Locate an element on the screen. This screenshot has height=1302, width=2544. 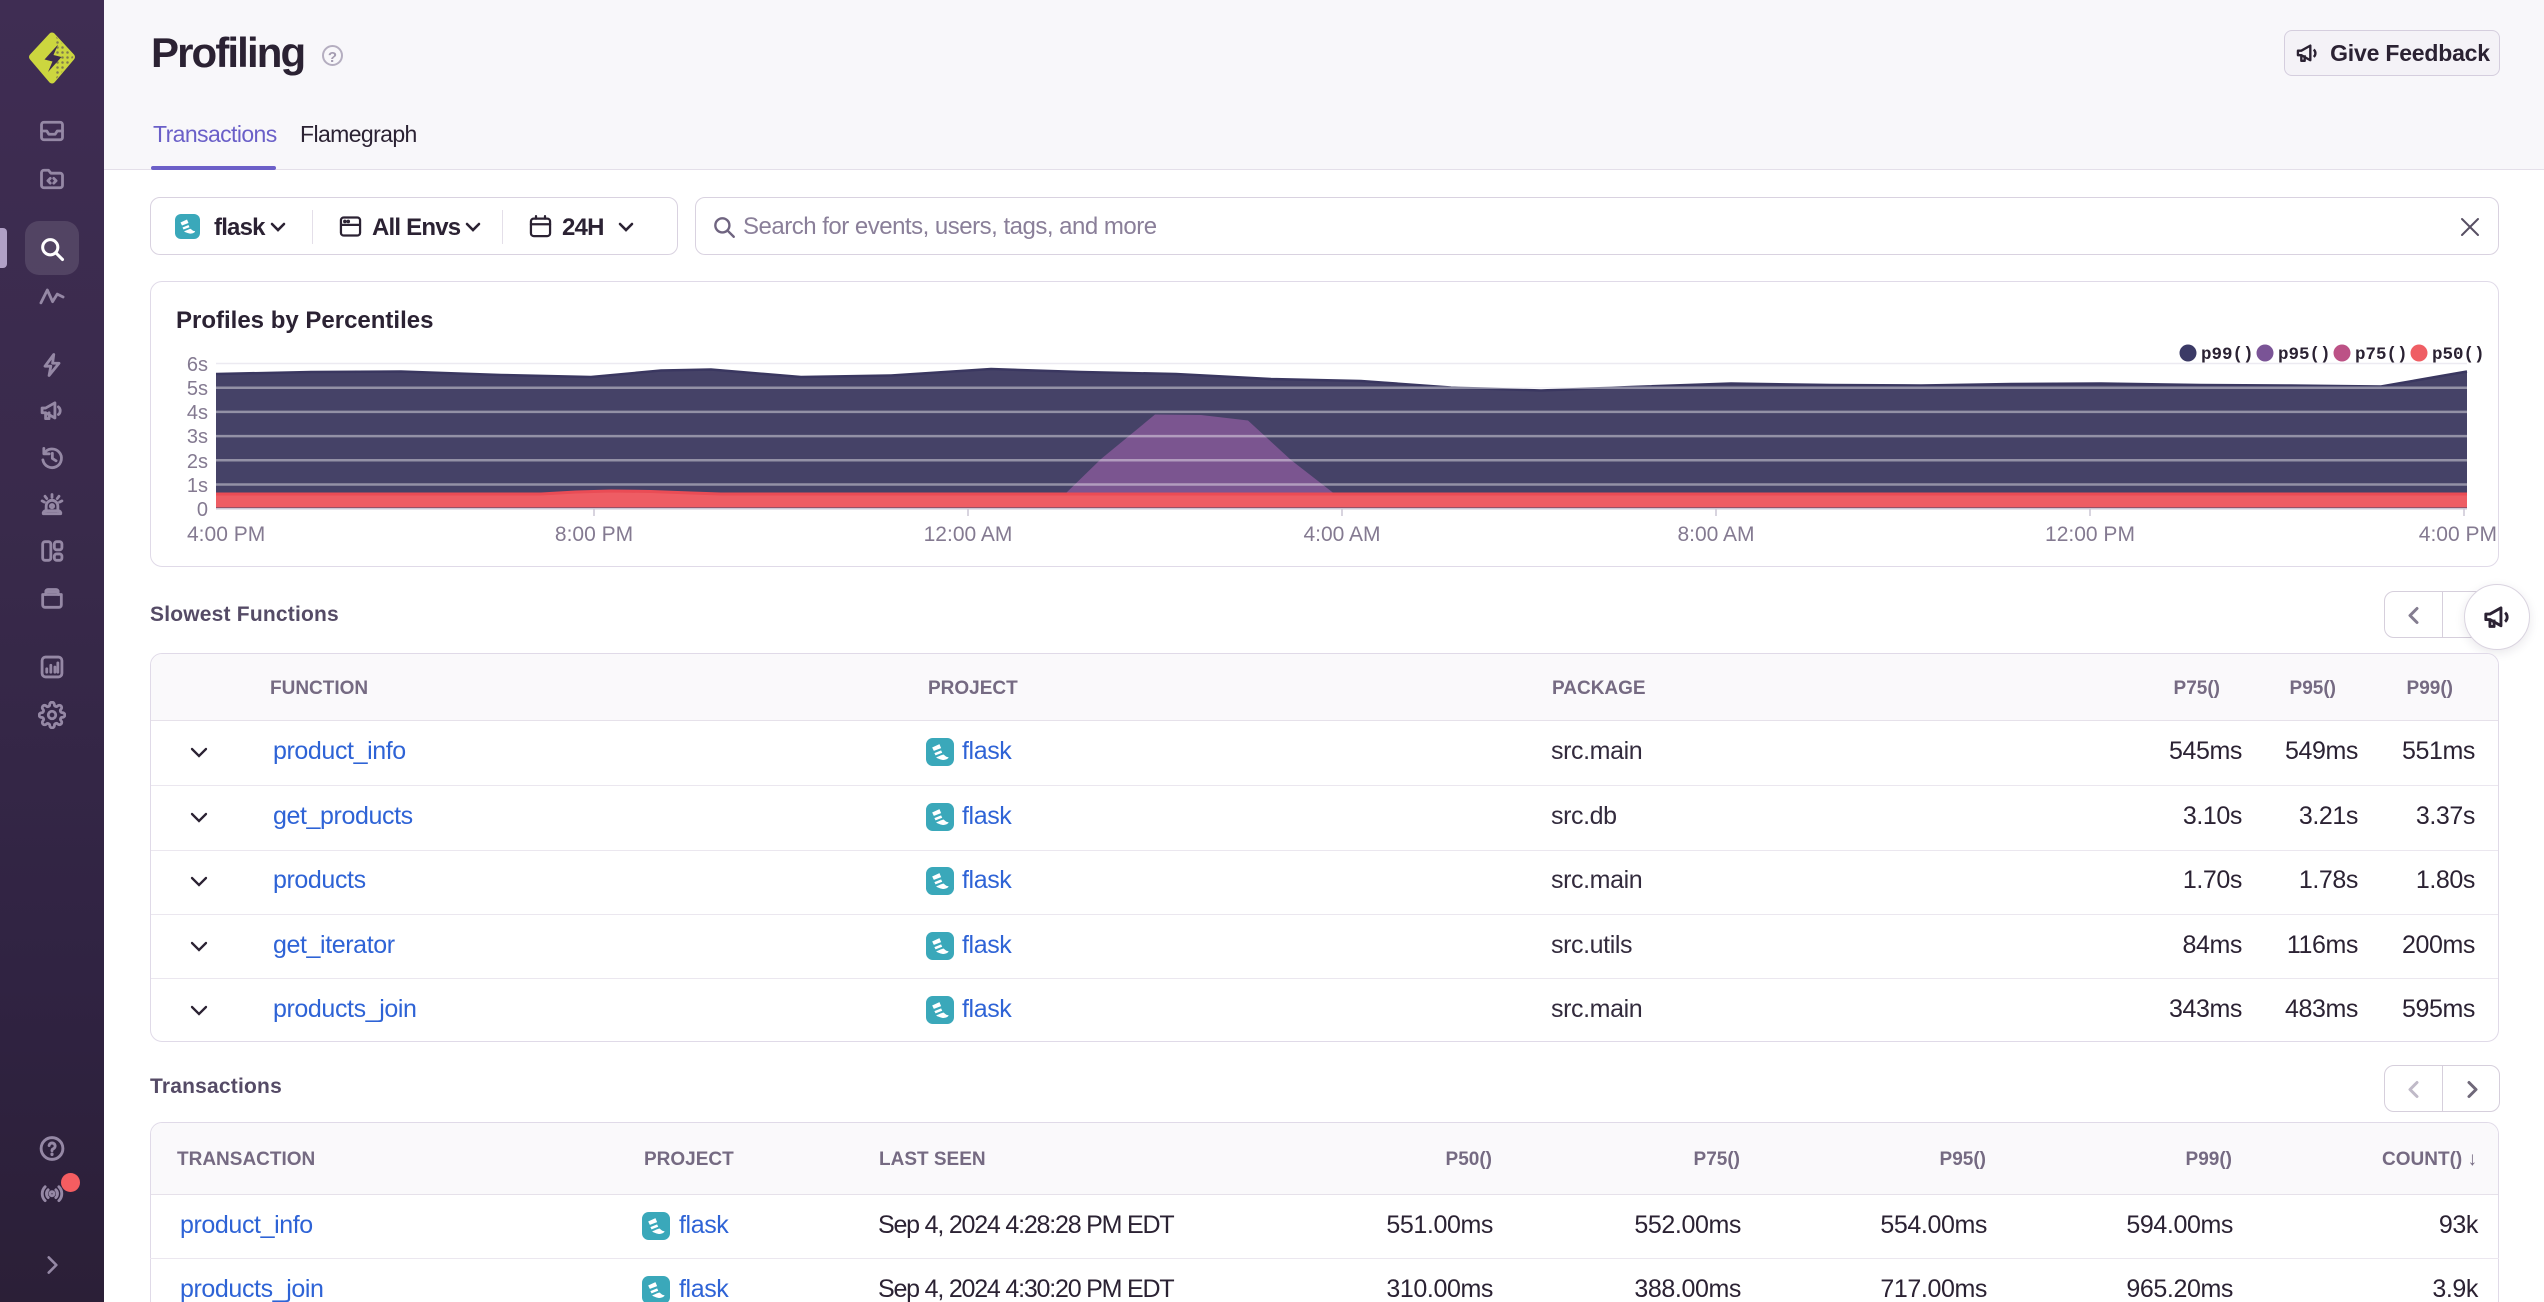
svg-text: 6s is located at coordinates (197, 365).